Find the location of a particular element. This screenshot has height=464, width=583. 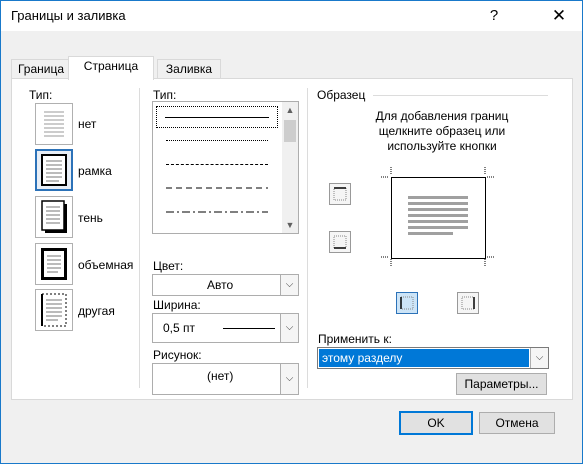

art-select: (нет) ⌵ is located at coordinates (225, 379).